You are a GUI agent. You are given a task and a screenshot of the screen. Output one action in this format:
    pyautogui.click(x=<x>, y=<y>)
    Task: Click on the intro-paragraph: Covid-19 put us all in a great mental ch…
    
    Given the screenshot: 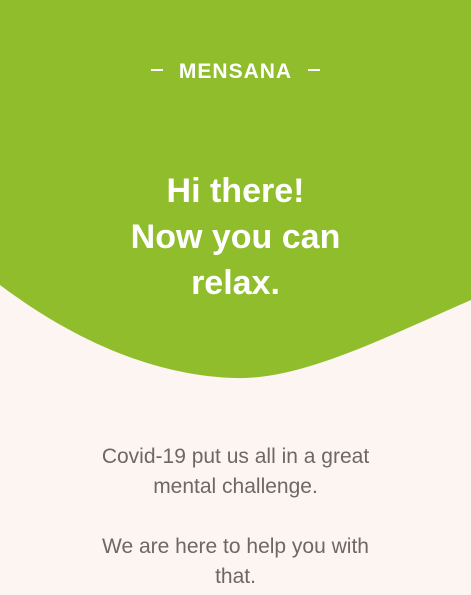 What is the action you would take?
    pyautogui.click(x=235, y=472)
    